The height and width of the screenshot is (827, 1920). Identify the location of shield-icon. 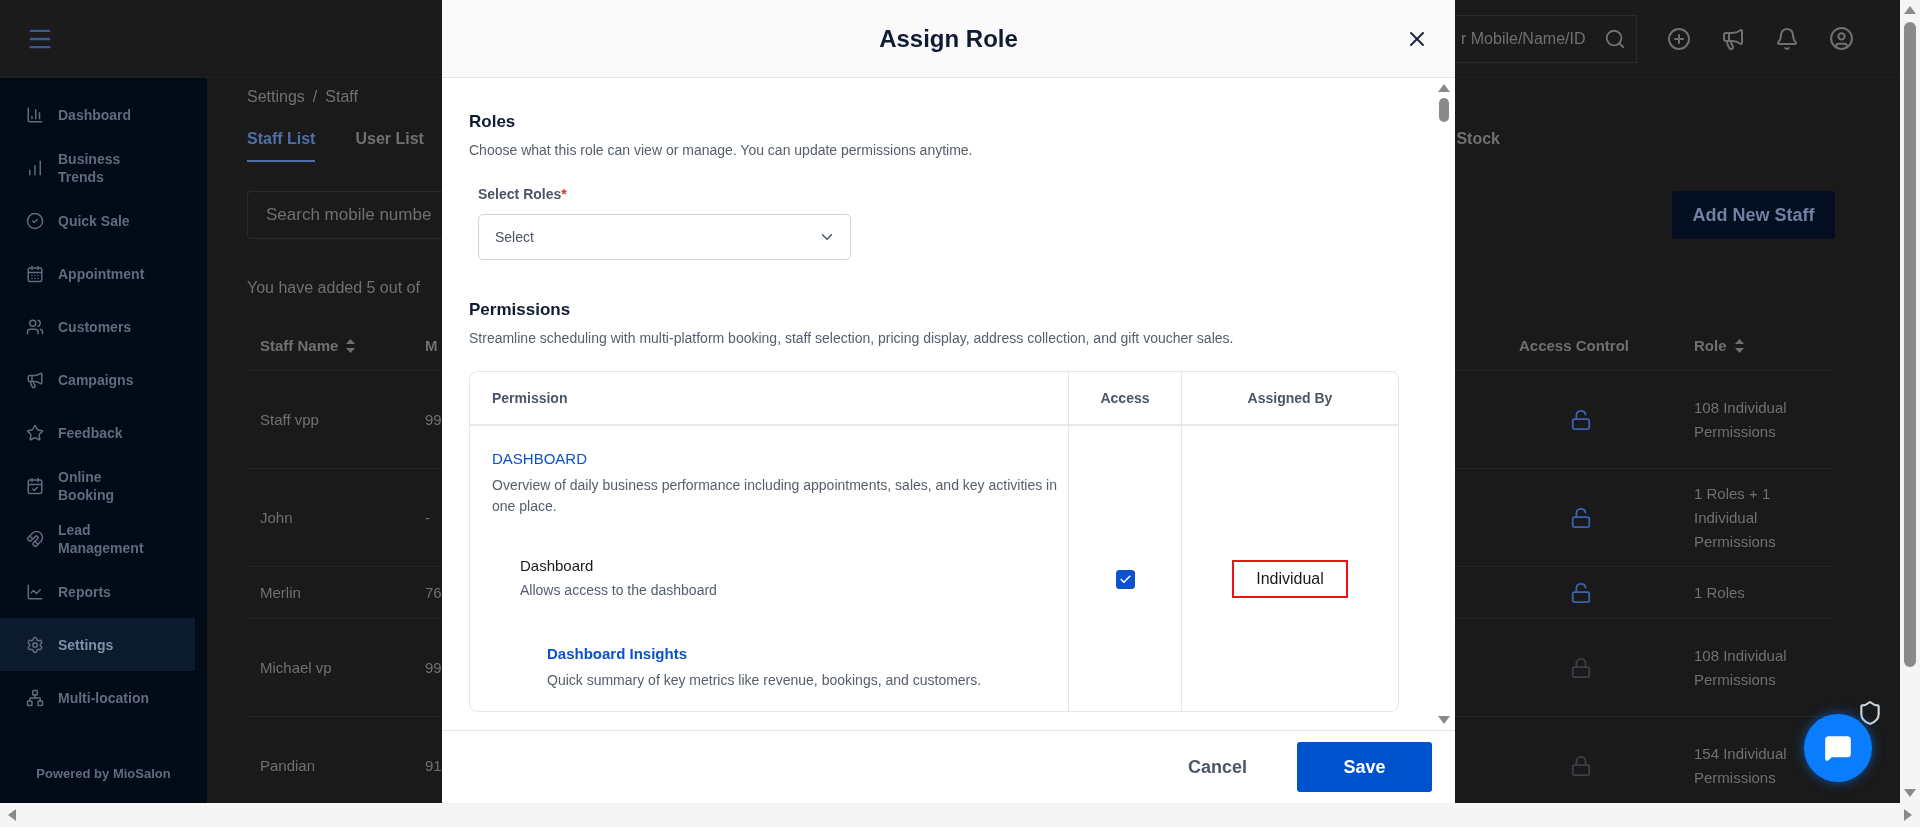
(1870, 713).